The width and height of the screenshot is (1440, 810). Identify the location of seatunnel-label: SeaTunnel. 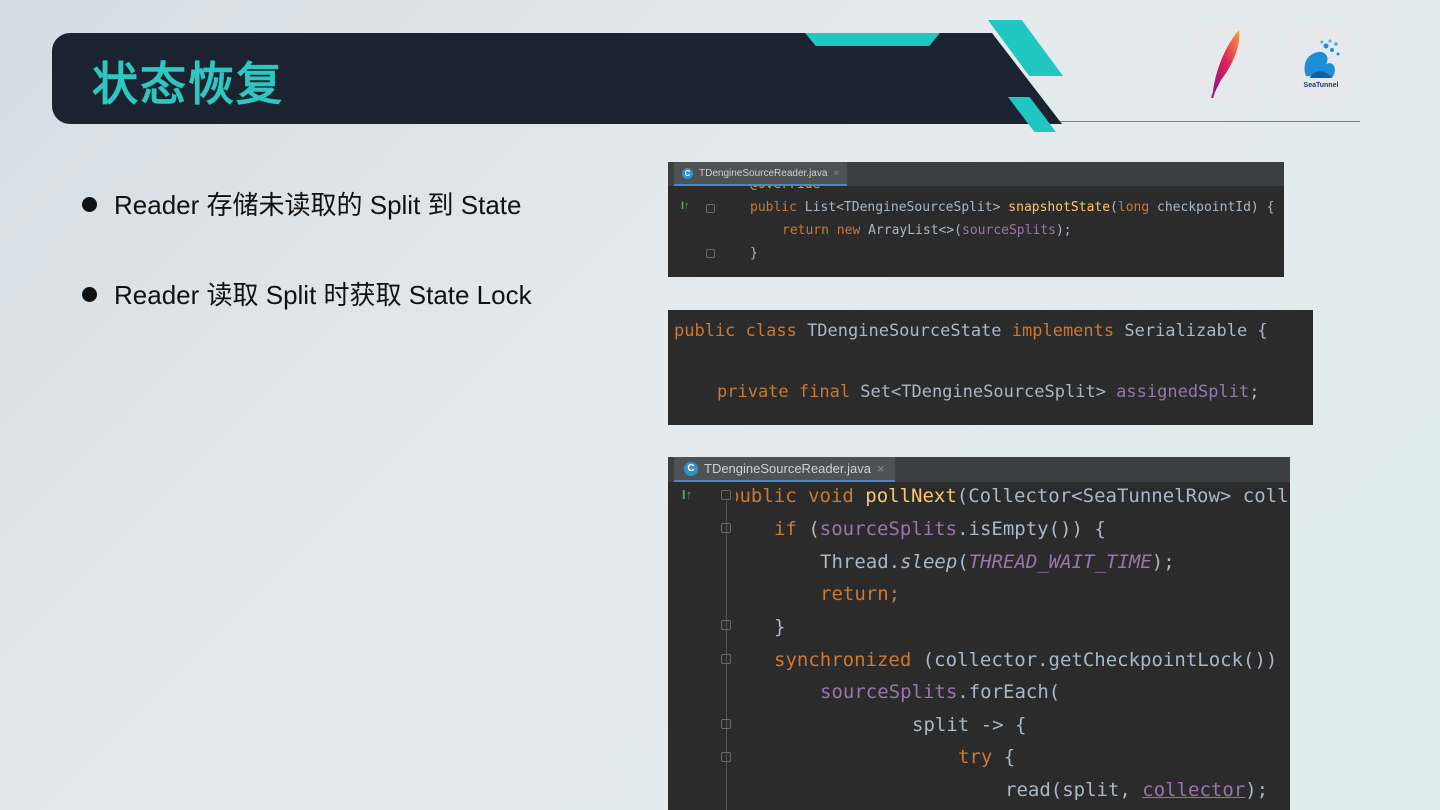
(1321, 85).